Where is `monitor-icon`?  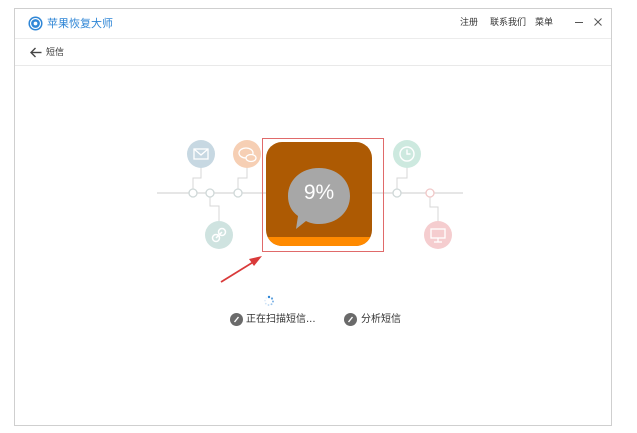
monitor-icon is located at coordinates (438, 235).